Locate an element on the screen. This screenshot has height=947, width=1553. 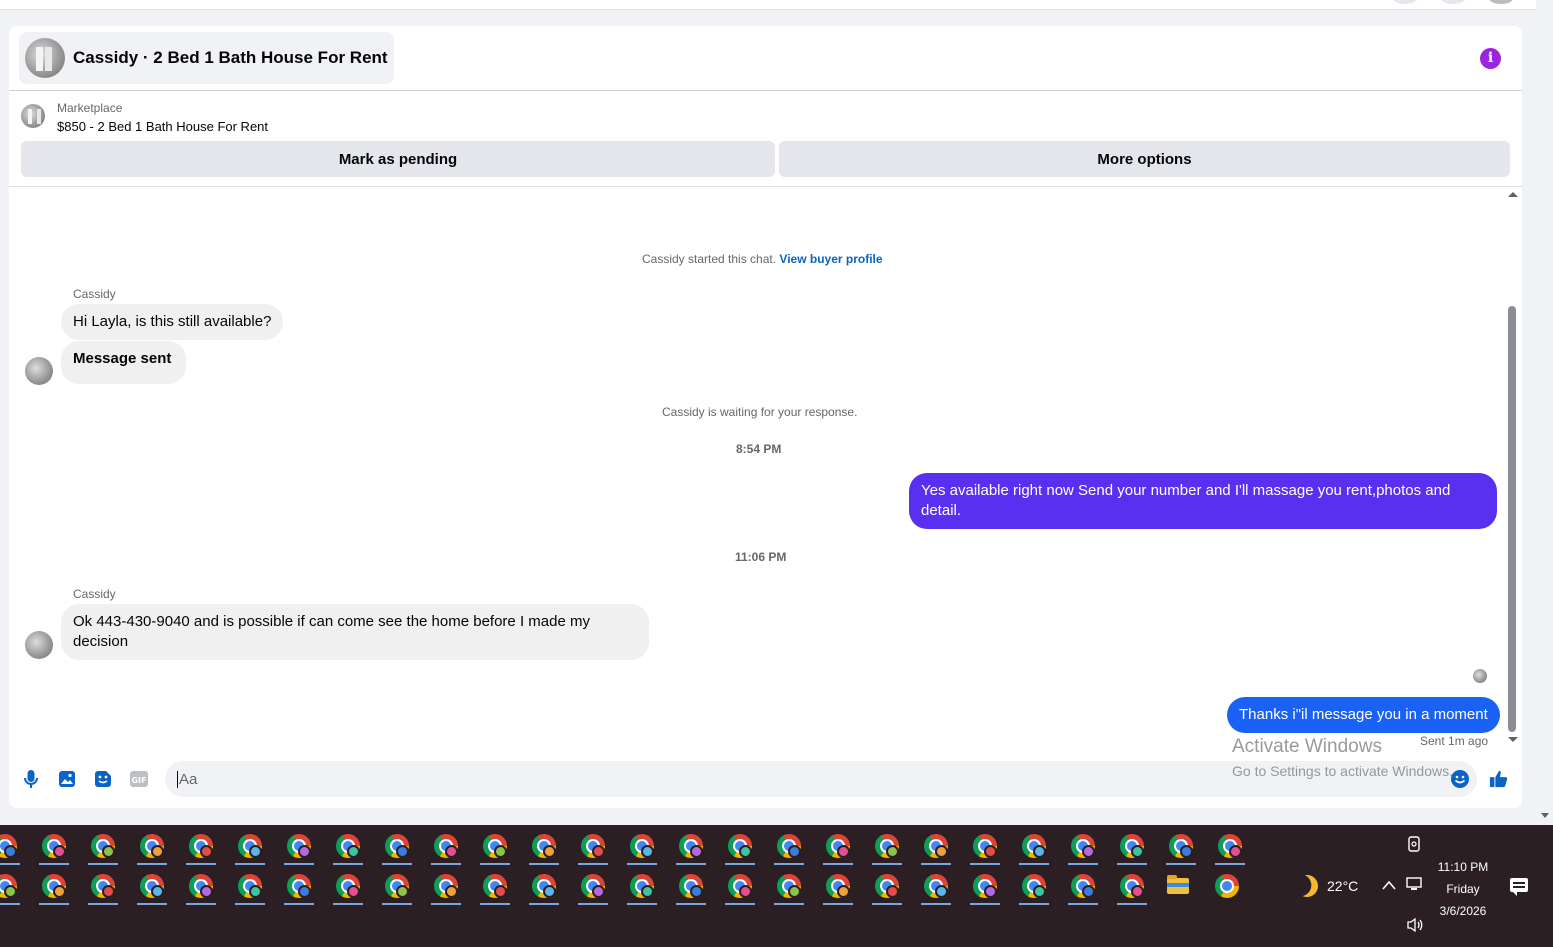
gif-icon: GIF is located at coordinates (139, 779).